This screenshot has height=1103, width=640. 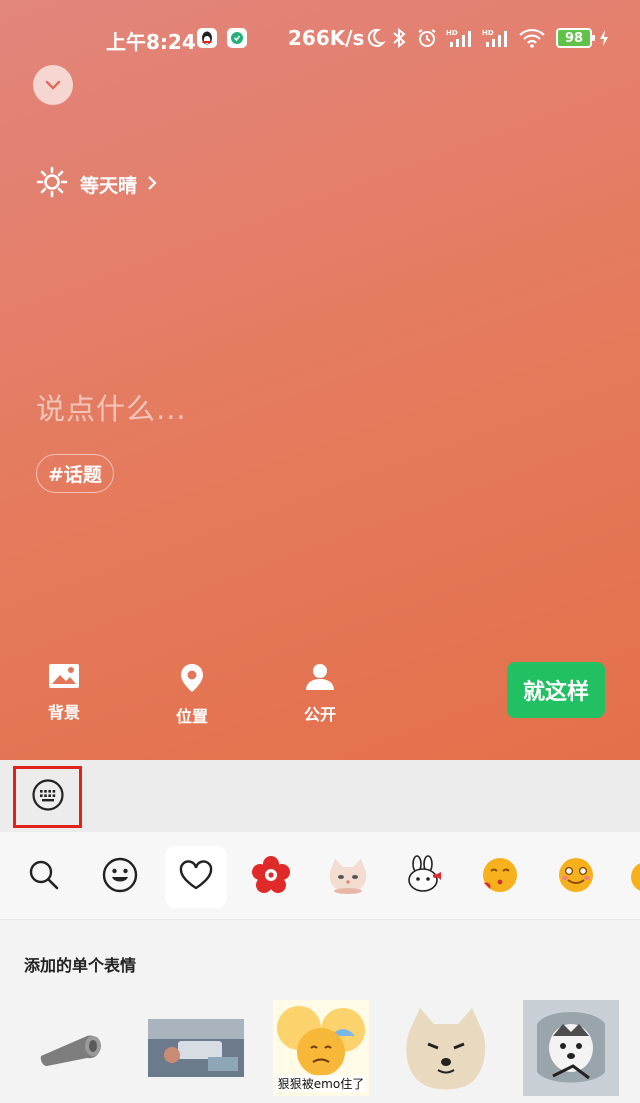 I want to click on bluetooth-icon, so click(x=399, y=38).